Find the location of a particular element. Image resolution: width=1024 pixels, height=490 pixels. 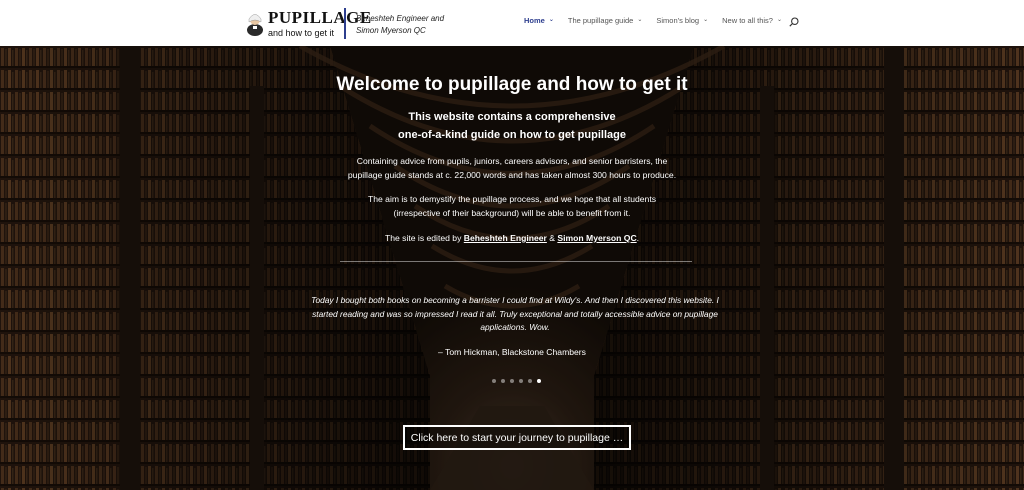

nav-item-label: Home is located at coordinates (534, 20).